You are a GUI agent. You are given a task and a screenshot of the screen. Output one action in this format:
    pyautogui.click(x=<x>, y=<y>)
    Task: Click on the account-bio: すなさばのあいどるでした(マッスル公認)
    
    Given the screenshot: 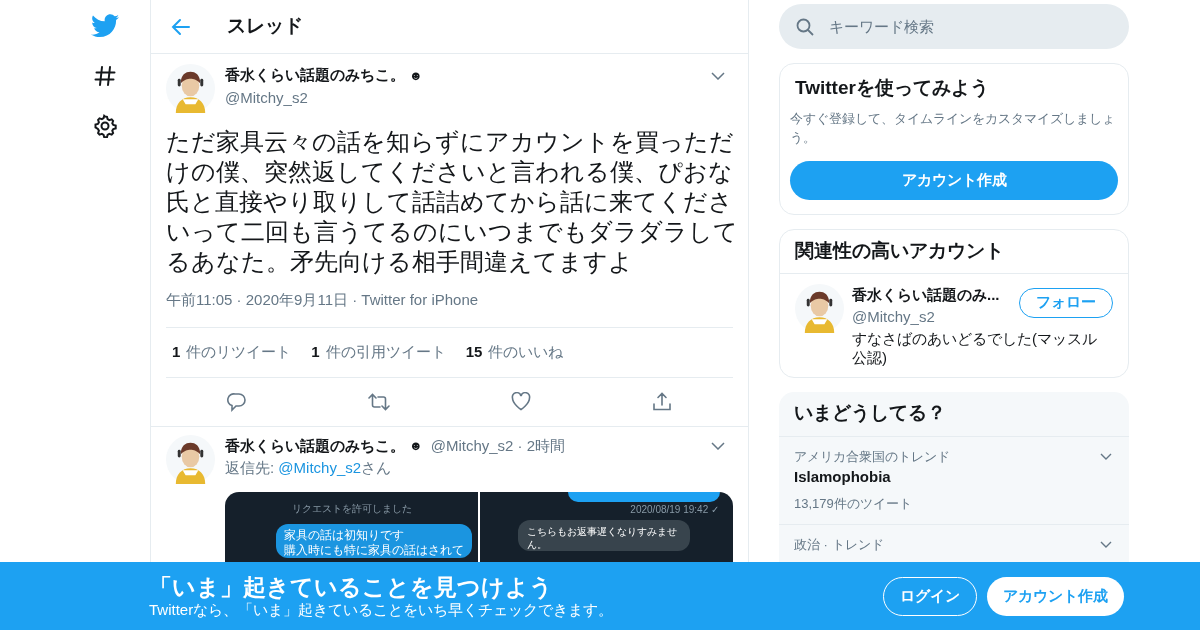 What is the action you would take?
    pyautogui.click(x=975, y=347)
    